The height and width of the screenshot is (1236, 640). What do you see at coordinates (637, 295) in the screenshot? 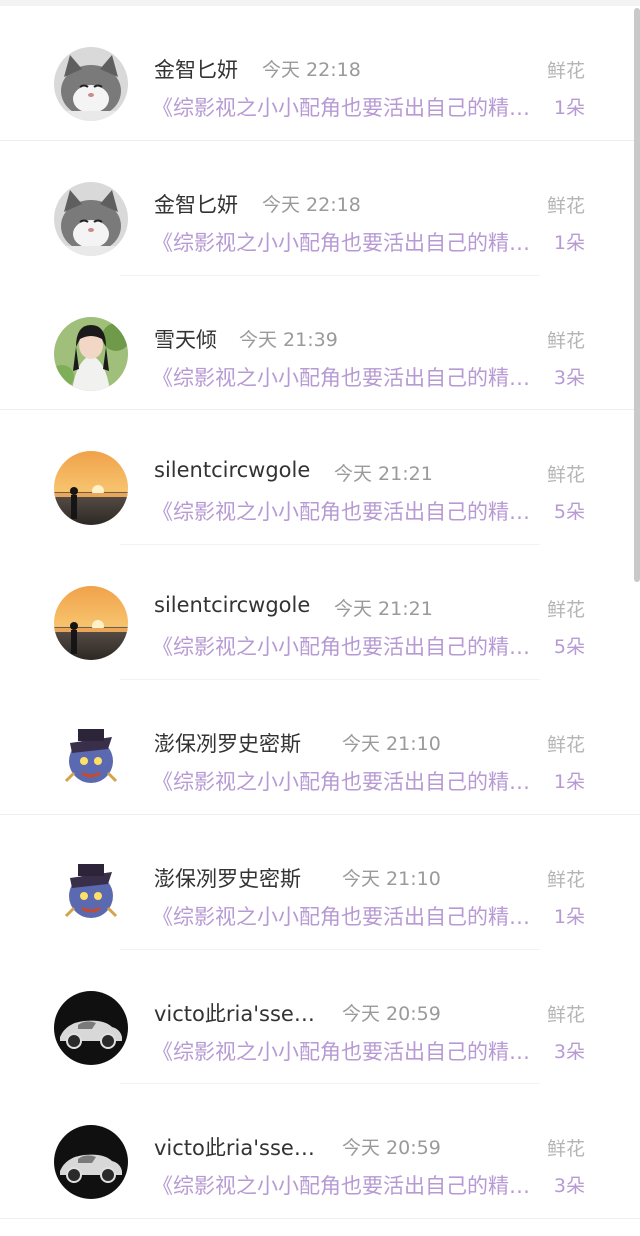
I see `scrollbar` at bounding box center [637, 295].